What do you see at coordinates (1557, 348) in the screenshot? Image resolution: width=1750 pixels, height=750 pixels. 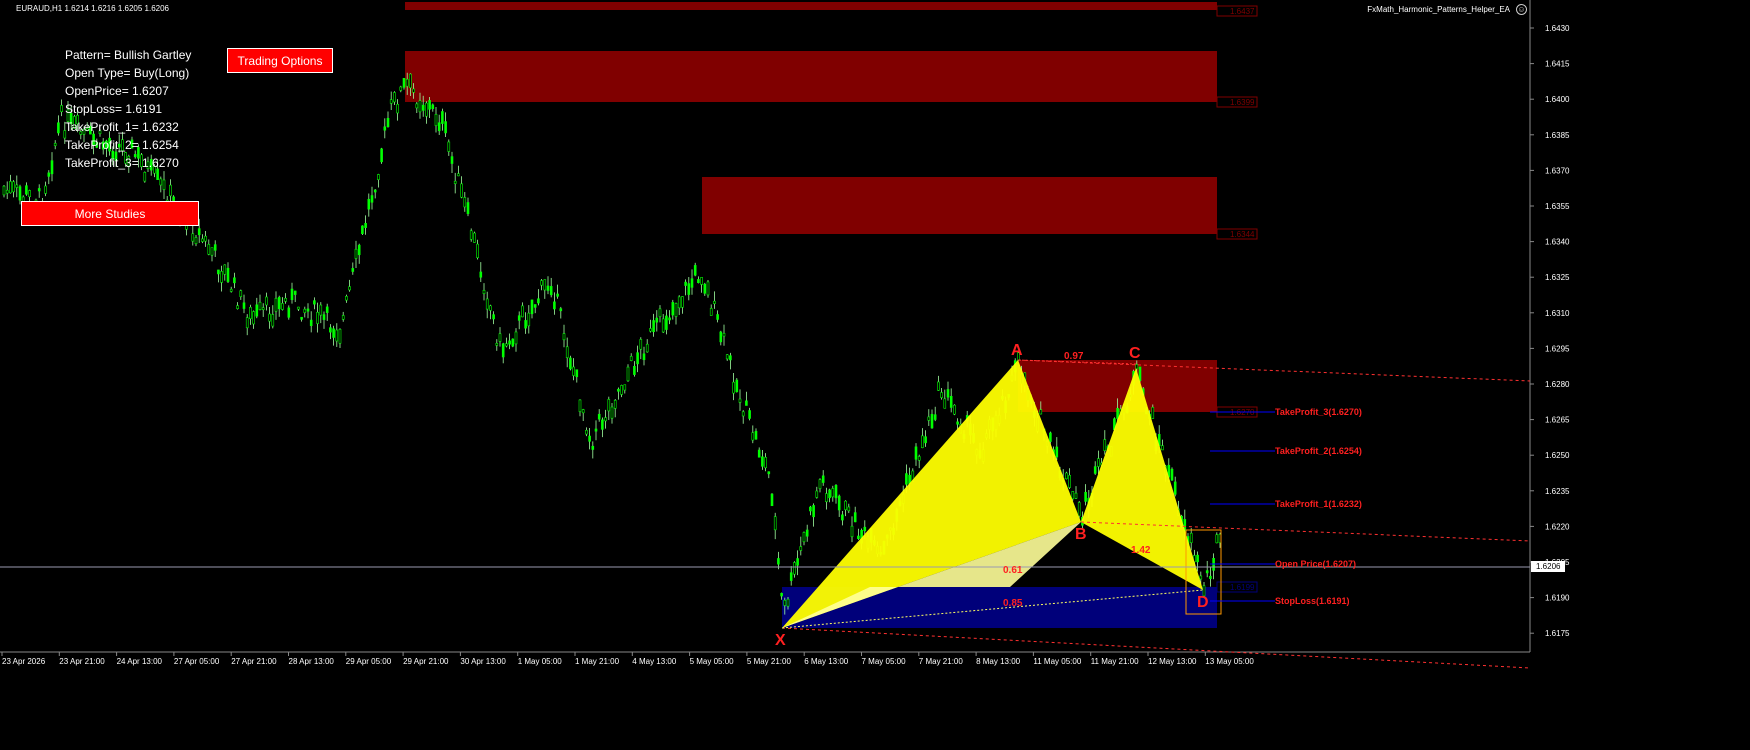 I see `price-tick-label: 1.6295` at bounding box center [1557, 348].